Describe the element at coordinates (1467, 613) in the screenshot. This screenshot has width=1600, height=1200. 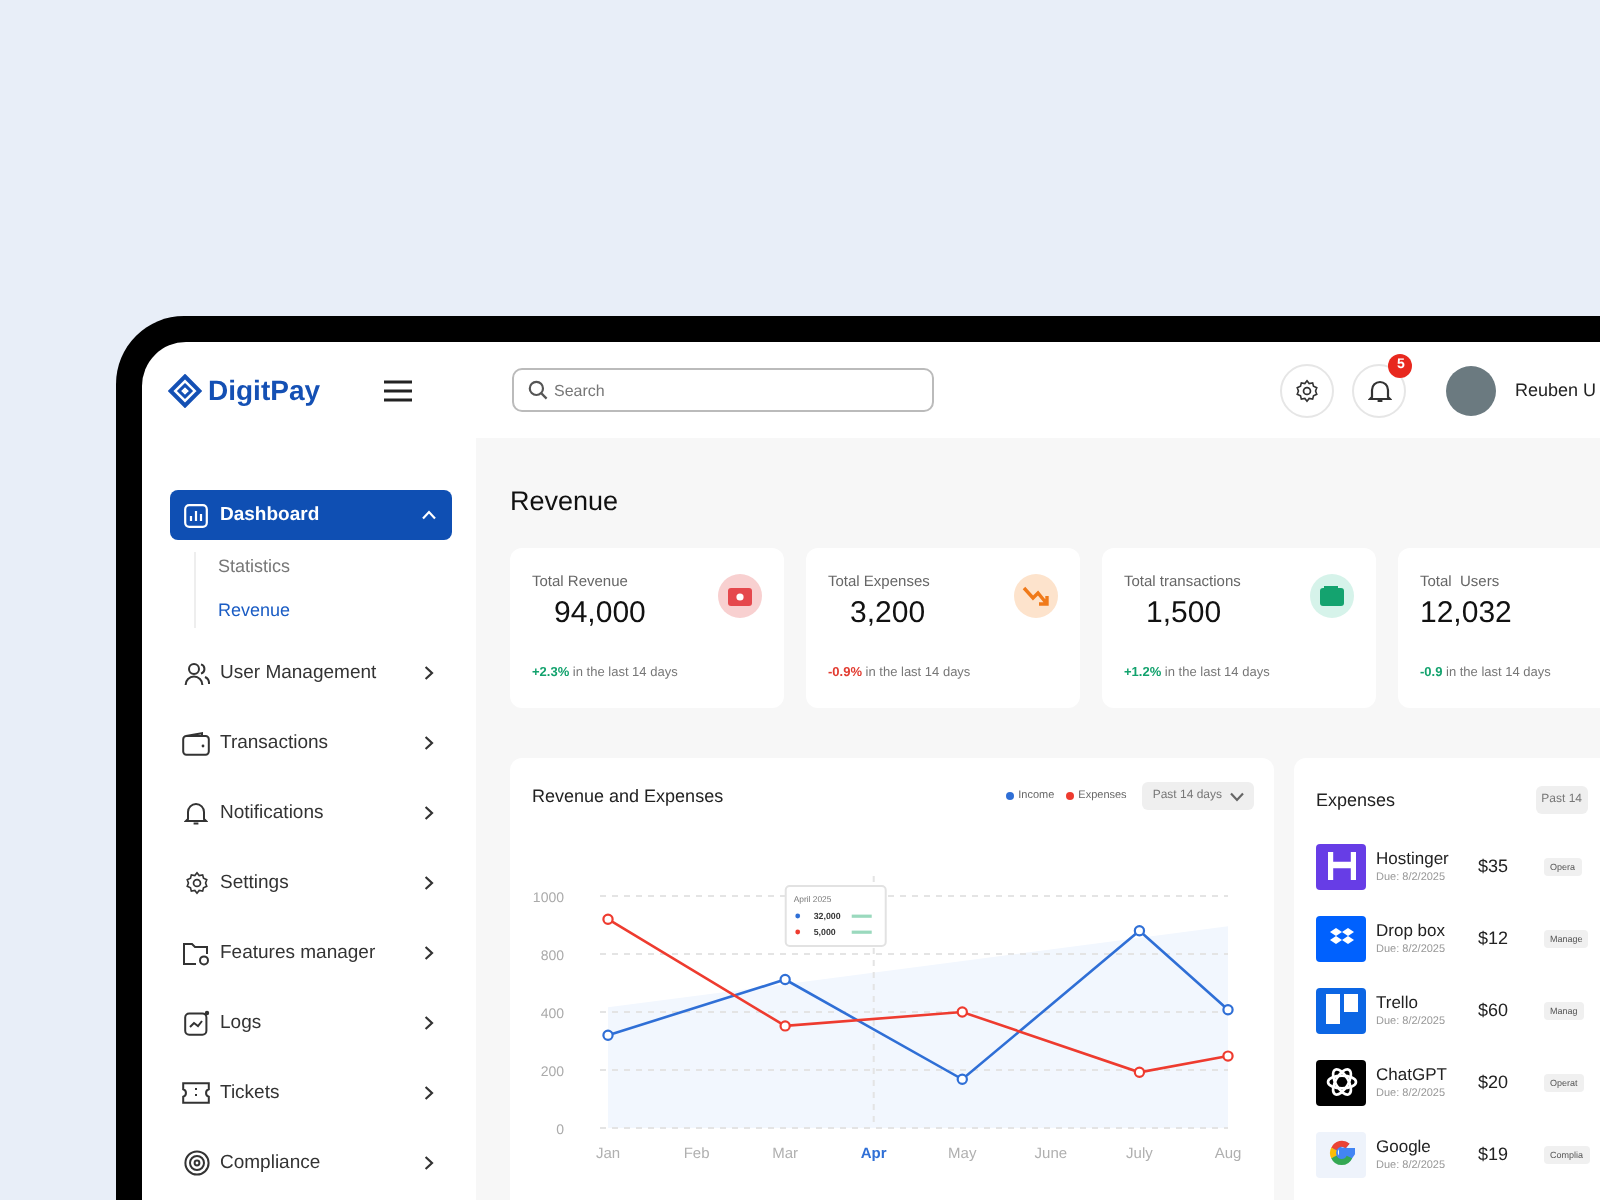
I see `stat-value: 12,032` at that location.